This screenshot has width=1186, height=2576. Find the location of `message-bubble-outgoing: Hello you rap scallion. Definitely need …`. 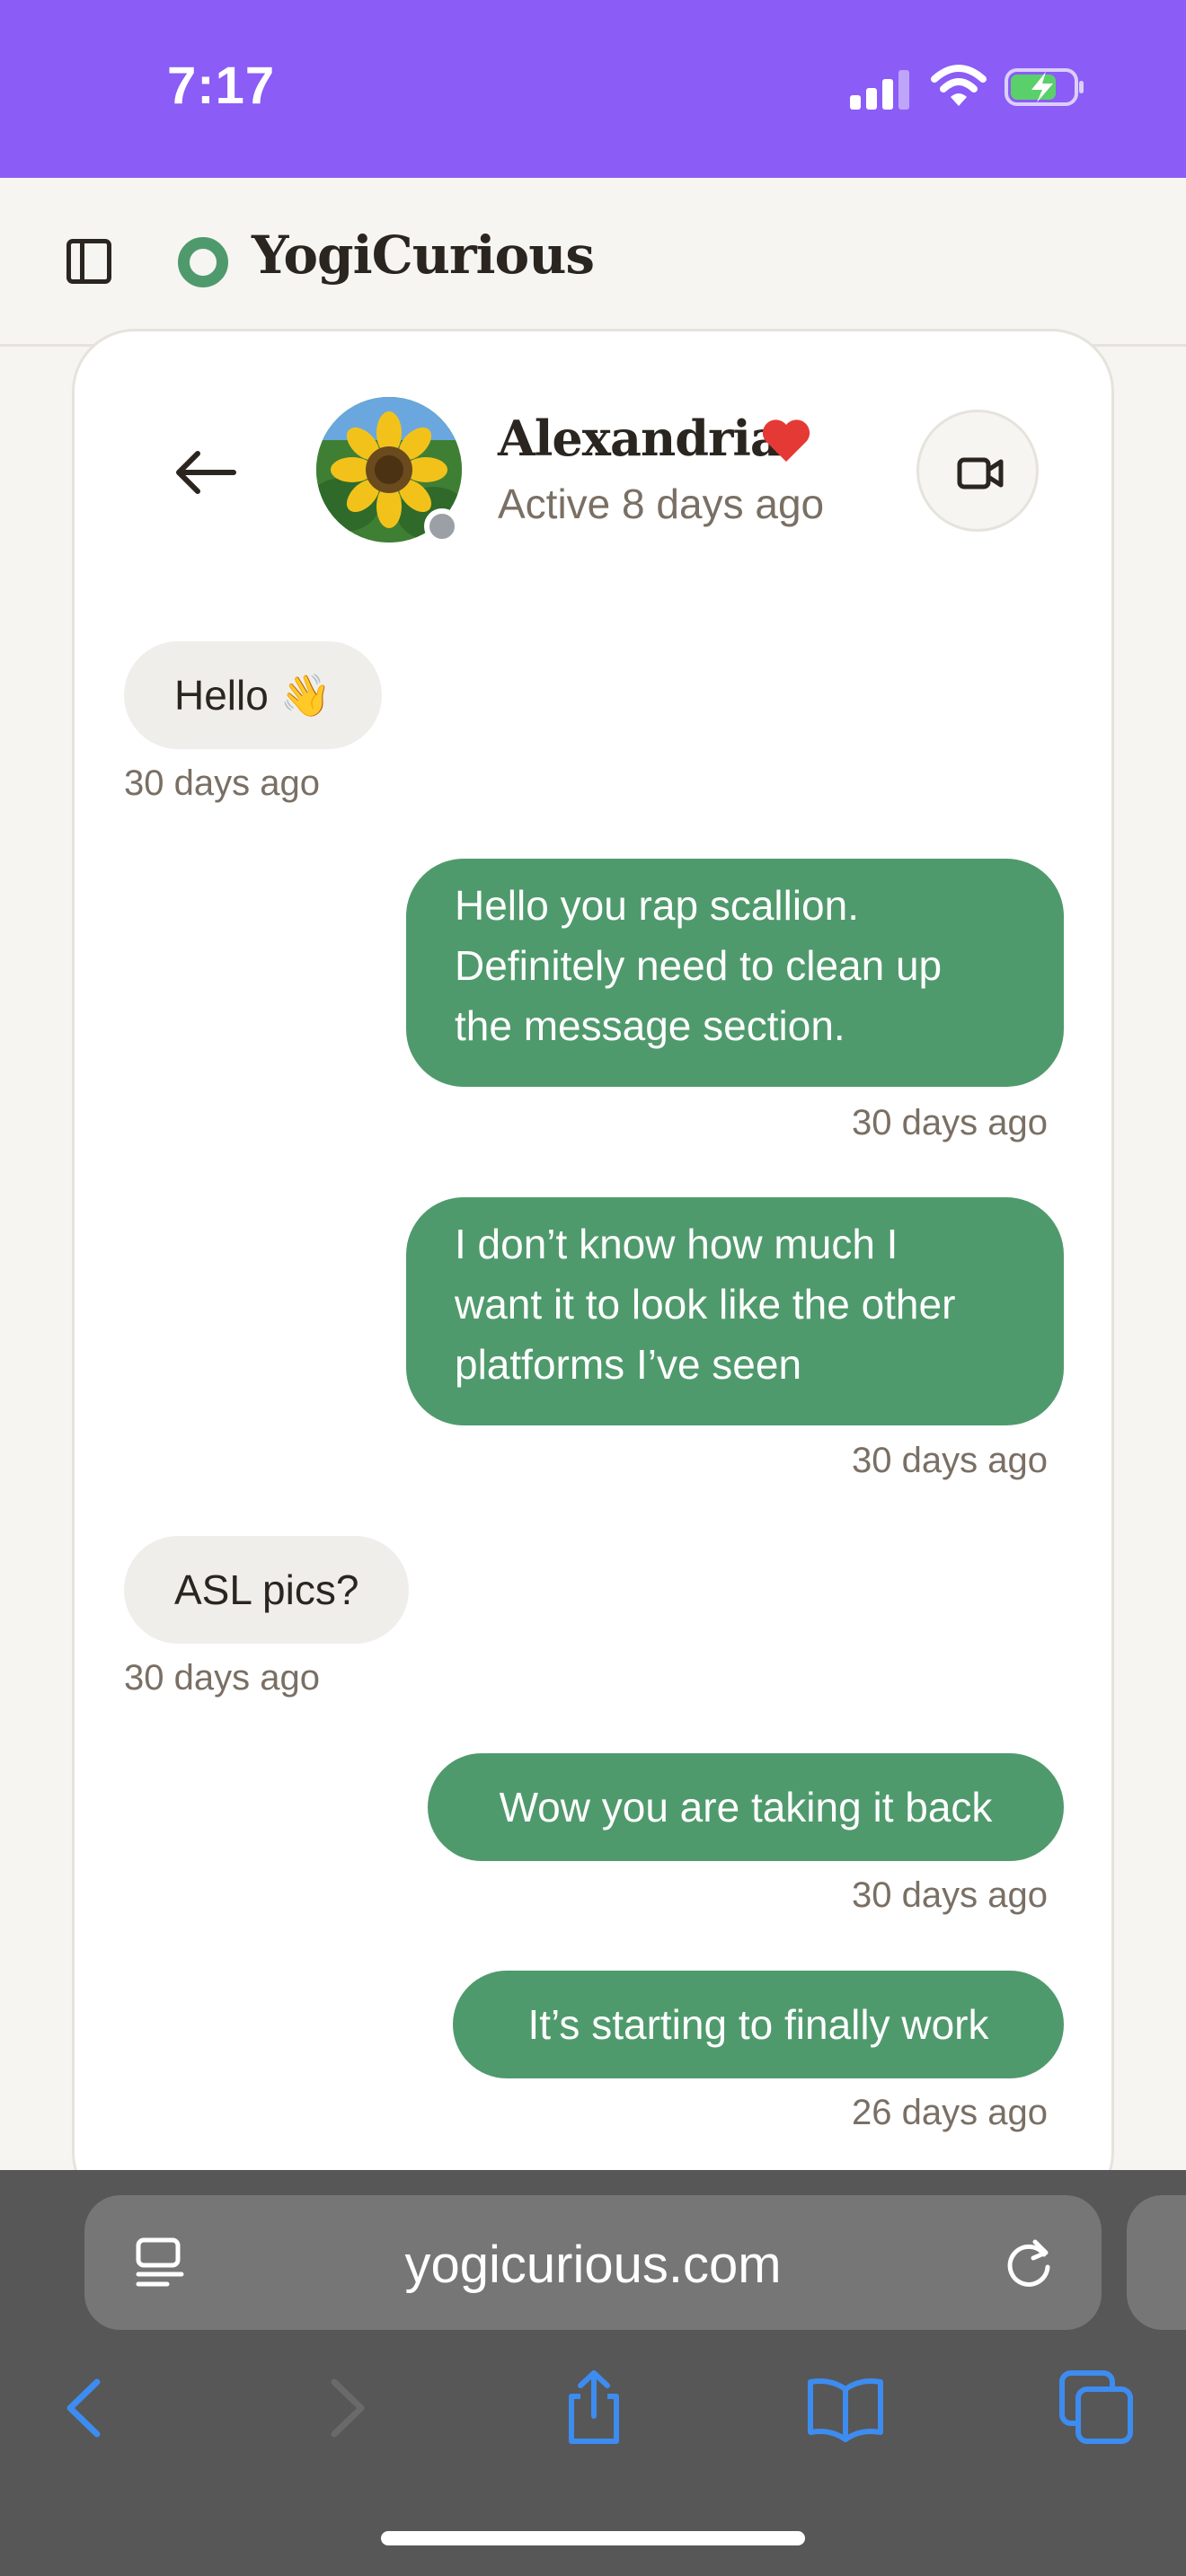

message-bubble-outgoing: Hello you rap scallion. Definitely need … is located at coordinates (735, 973).